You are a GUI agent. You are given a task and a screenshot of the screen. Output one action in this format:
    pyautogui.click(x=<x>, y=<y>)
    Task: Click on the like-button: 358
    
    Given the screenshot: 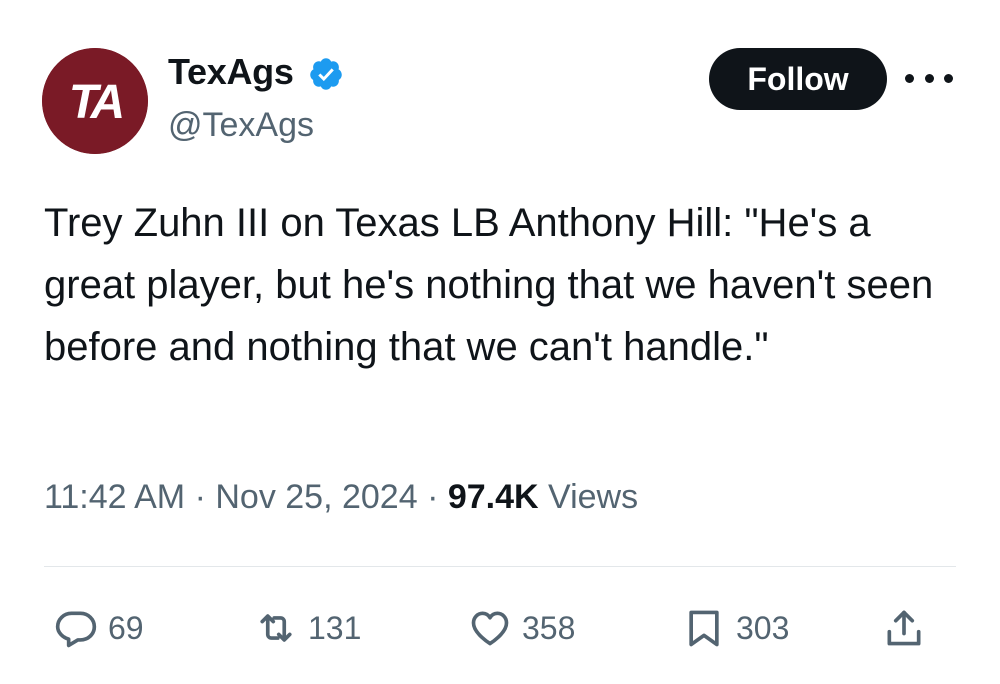 What is the action you would take?
    pyautogui.click(x=521, y=628)
    